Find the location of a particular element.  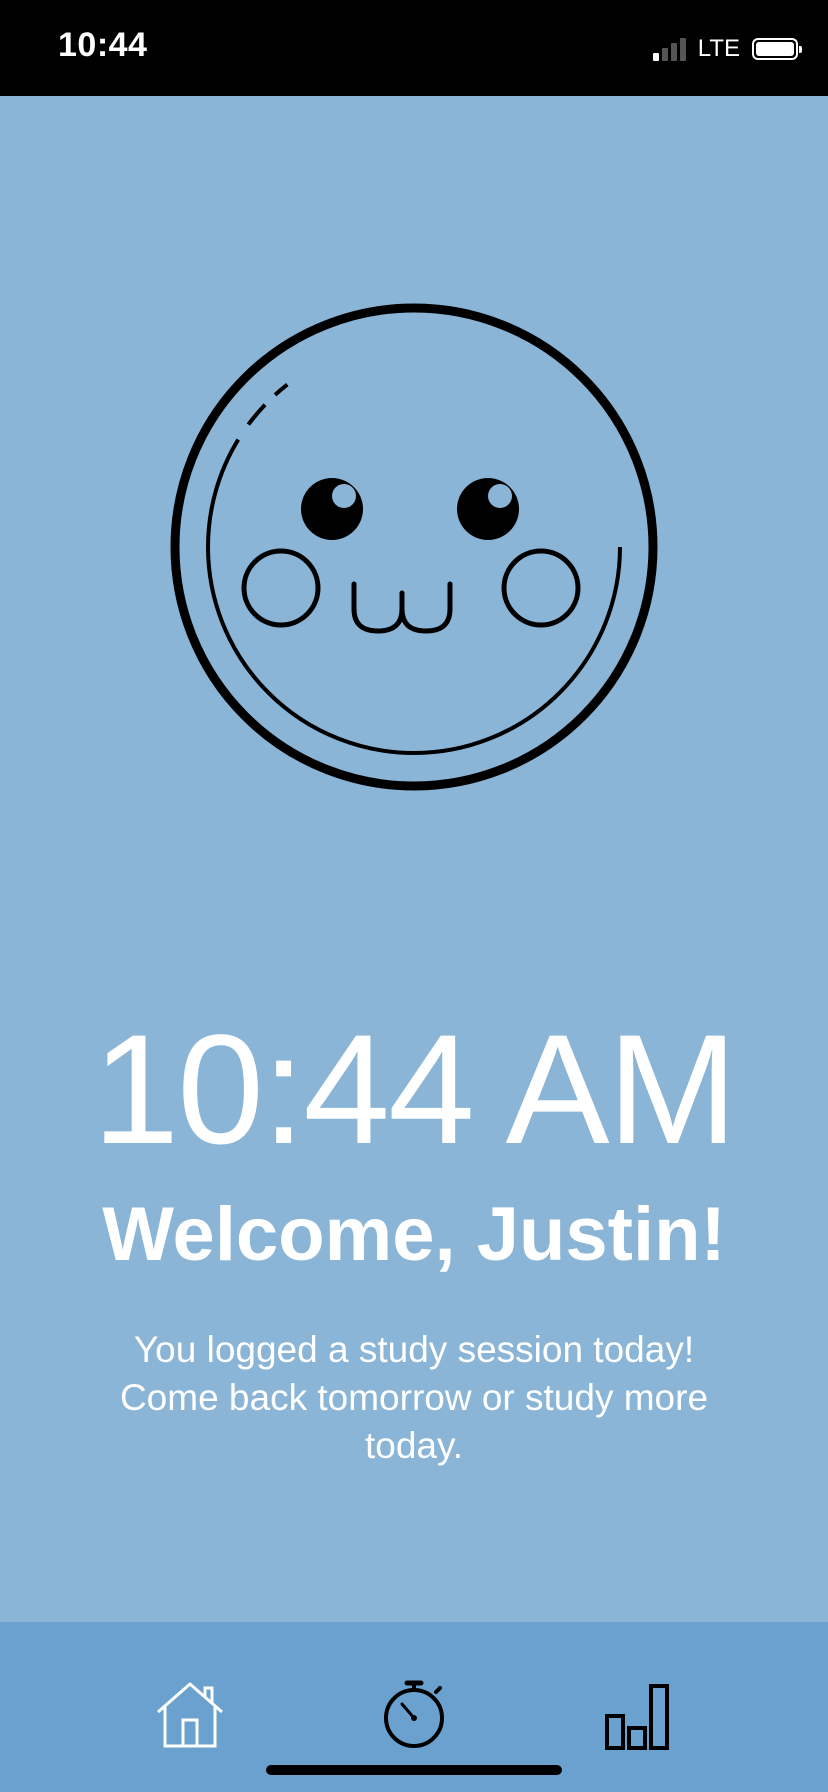

stopwatch-icon is located at coordinates (414, 1714).